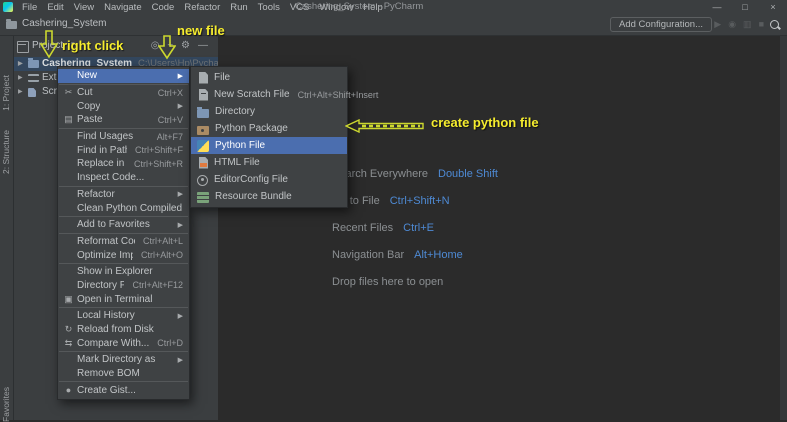  Describe the element at coordinates (123, 299) in the screenshot. I see `menu-item-open-in-terminal: ▣ Open in Terminal` at that location.